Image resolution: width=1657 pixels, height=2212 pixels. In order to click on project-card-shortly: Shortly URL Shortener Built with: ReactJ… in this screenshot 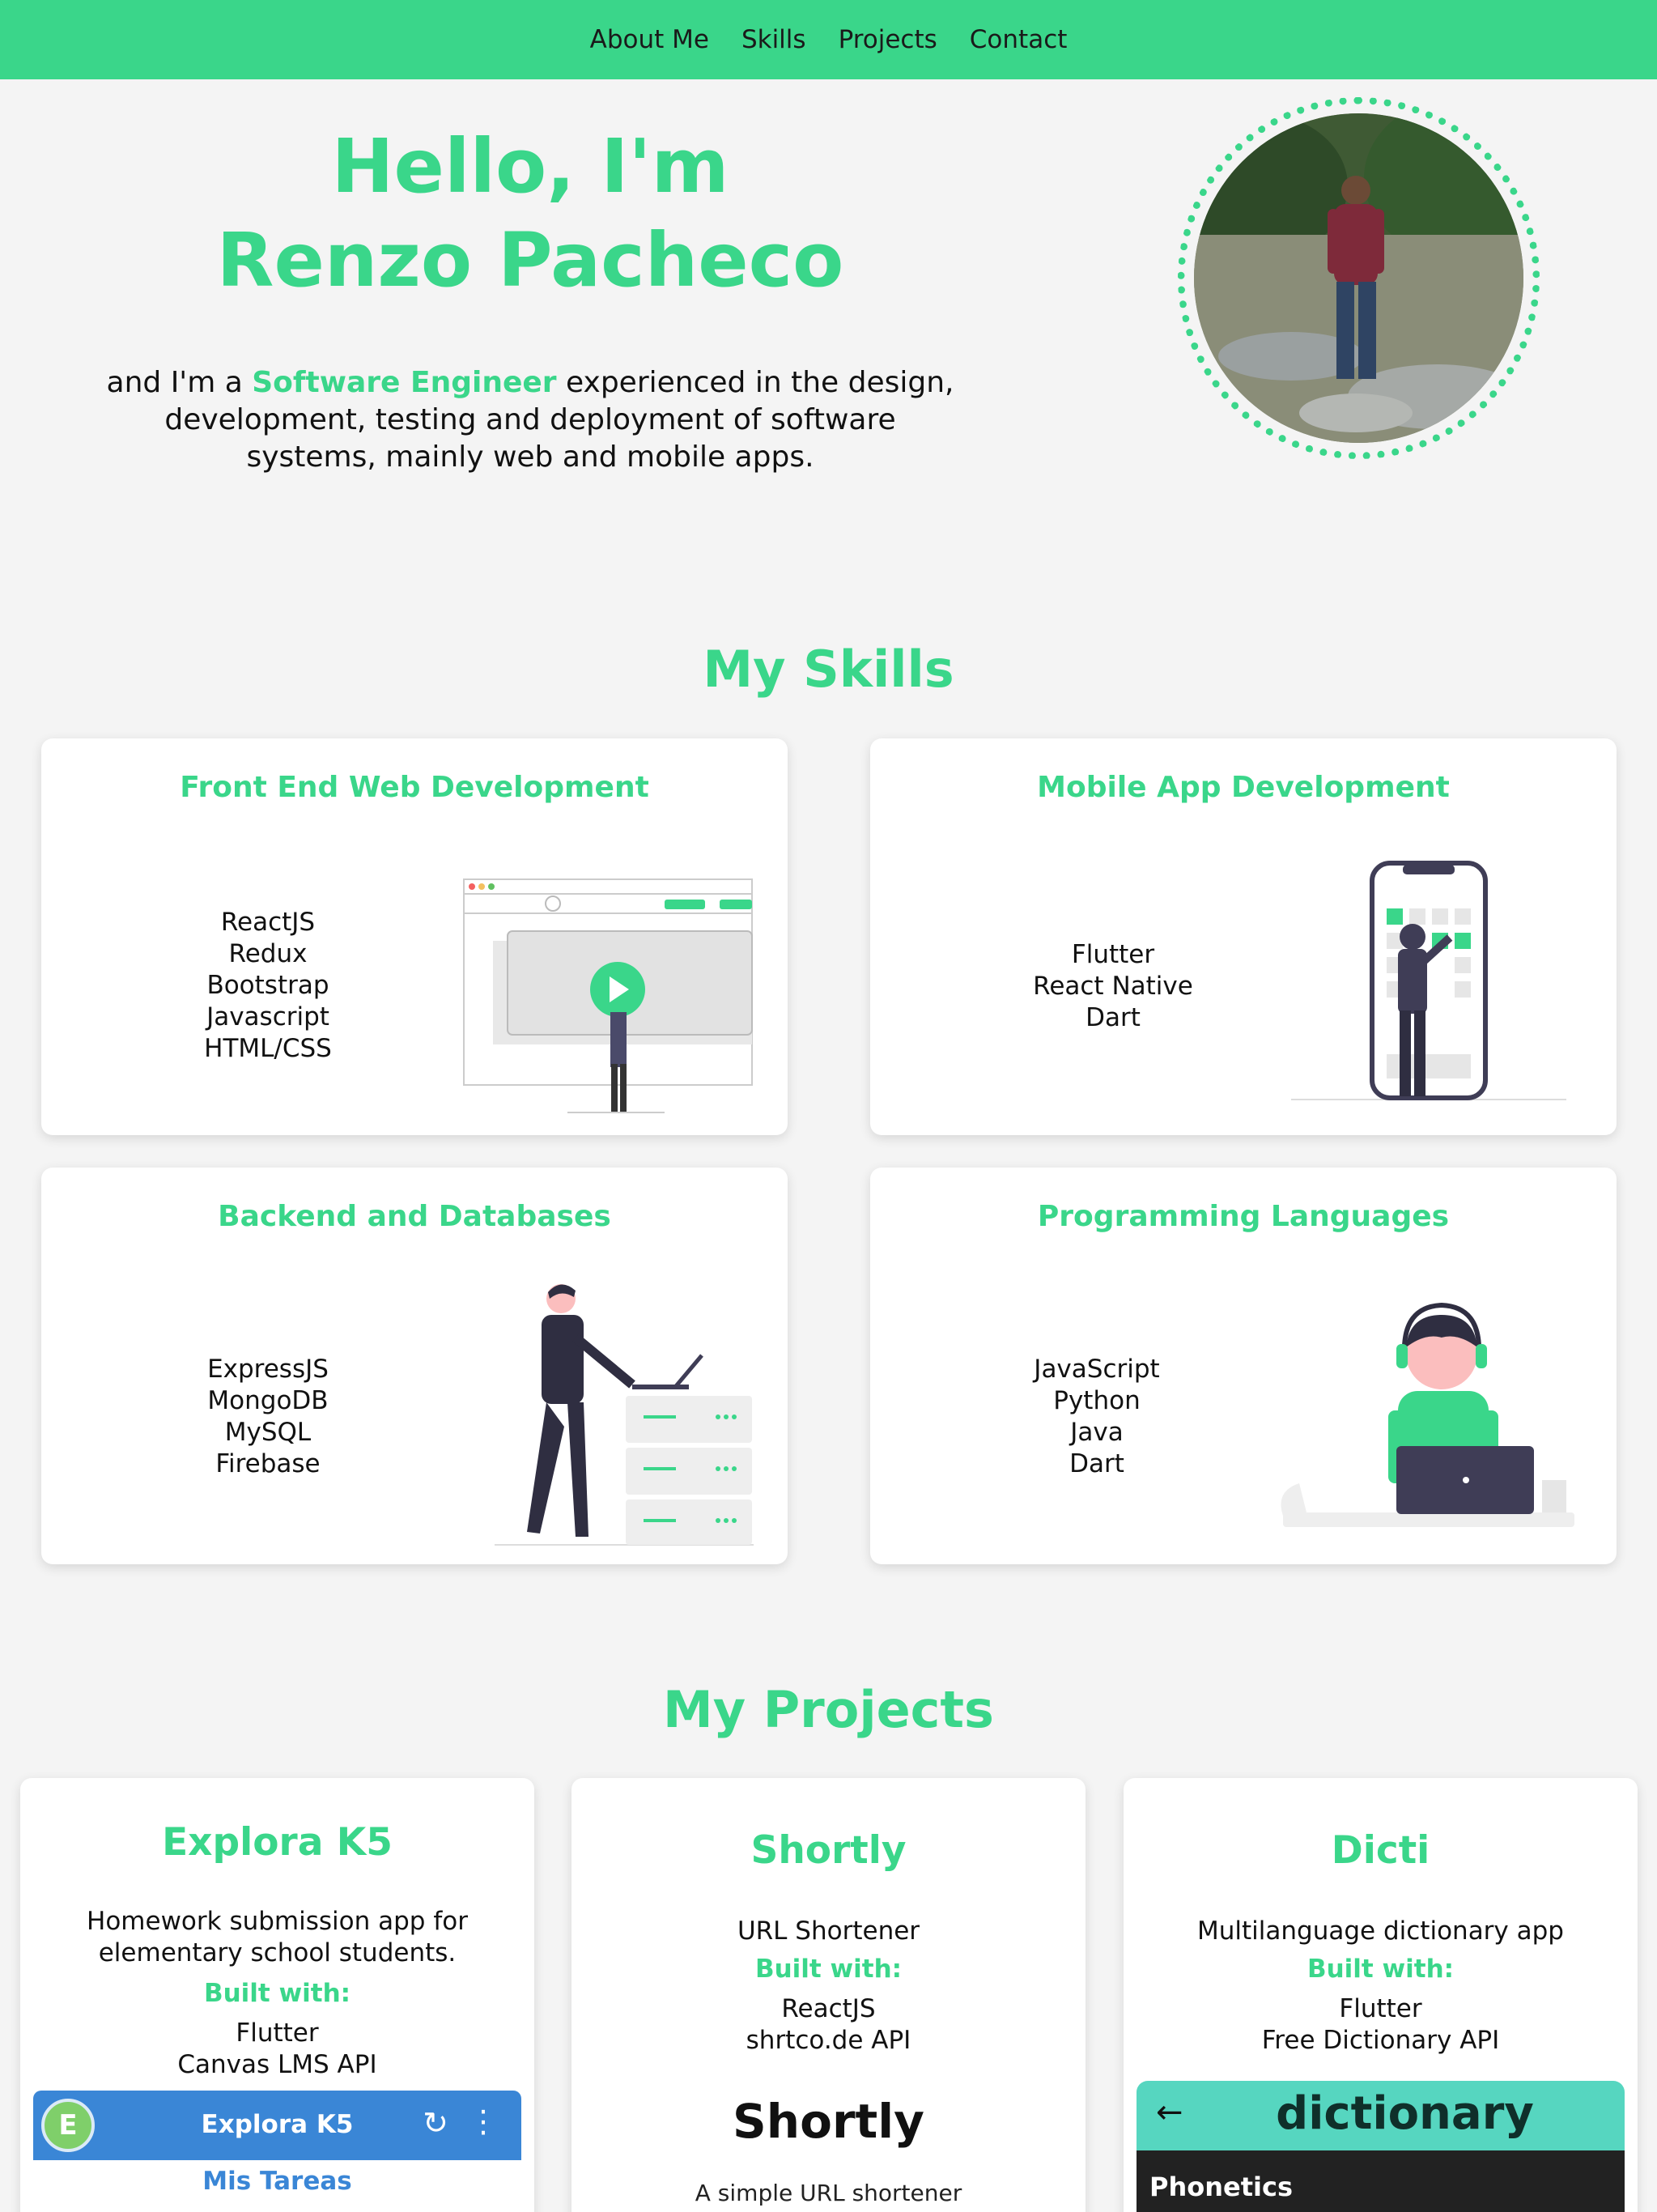, I will do `click(828, 1995)`.